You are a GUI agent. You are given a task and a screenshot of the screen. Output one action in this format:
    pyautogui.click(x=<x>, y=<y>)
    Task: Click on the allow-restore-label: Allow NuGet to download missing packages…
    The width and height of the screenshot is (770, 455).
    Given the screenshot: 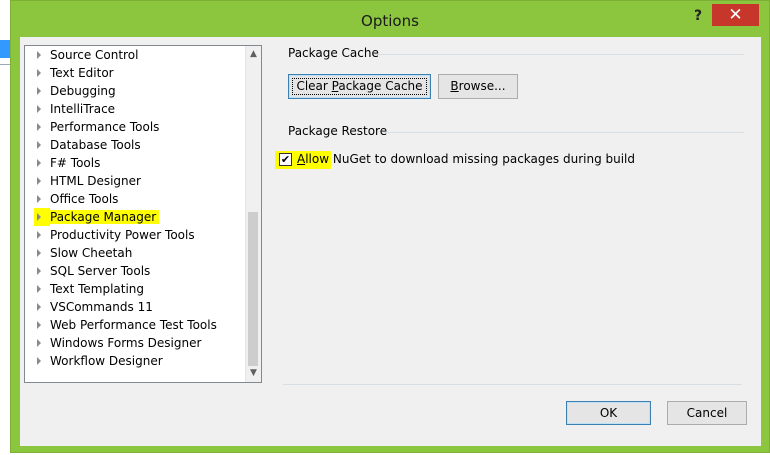 What is the action you would take?
    pyautogui.click(x=466, y=159)
    